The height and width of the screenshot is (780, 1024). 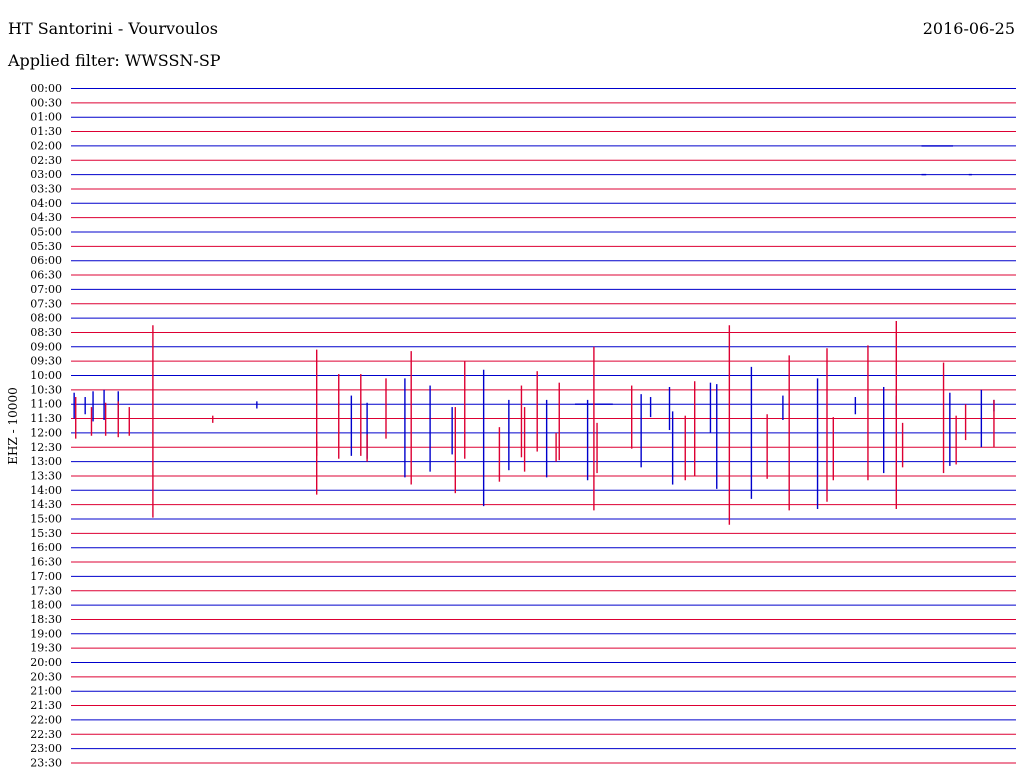 What do you see at coordinates (46, 719) in the screenshot?
I see `time-label-2200: 22:00` at bounding box center [46, 719].